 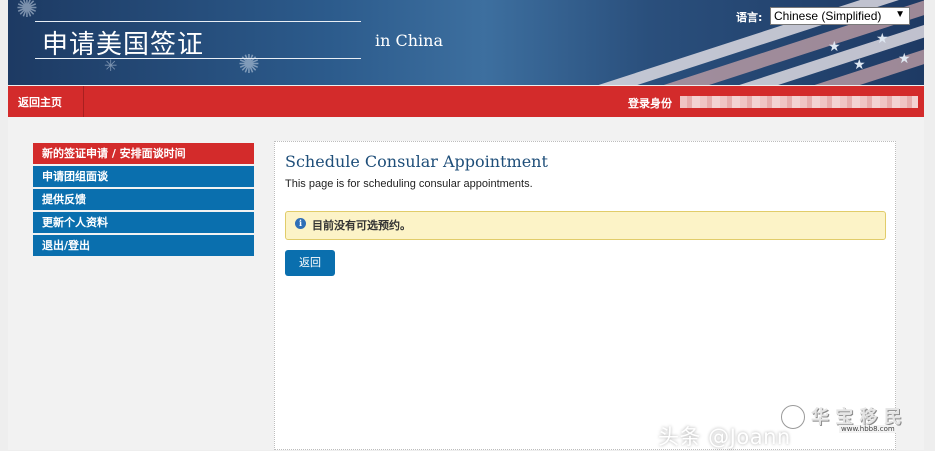 What do you see at coordinates (585, 225) in the screenshot?
I see `no-appointments-notice: i 目前没有可选预约。` at bounding box center [585, 225].